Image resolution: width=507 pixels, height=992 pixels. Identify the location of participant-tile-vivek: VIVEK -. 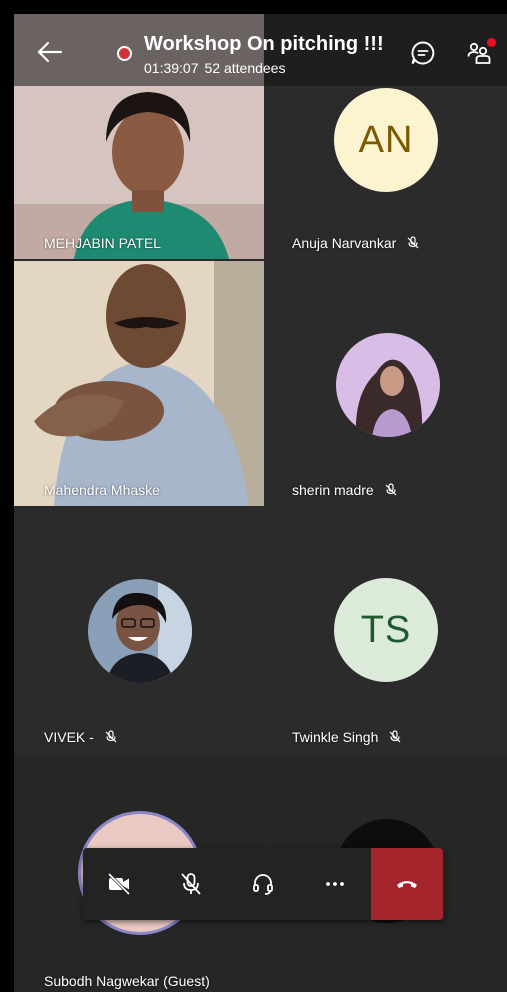
(139, 630).